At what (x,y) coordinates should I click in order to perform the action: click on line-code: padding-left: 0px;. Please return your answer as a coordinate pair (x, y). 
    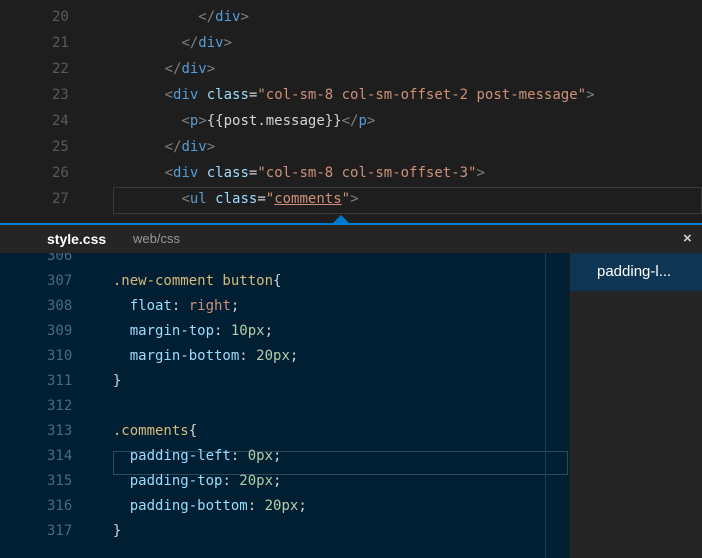
    Looking at the image, I should click on (189, 456).